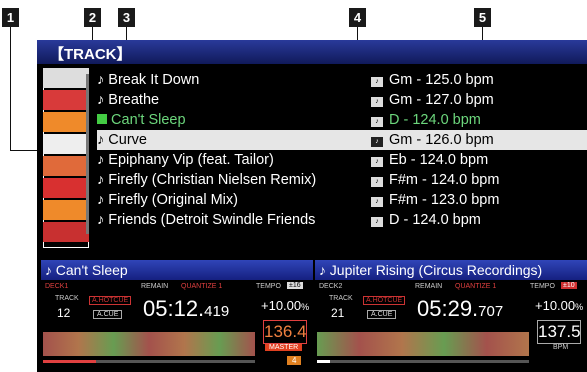 The width and height of the screenshot is (587, 372). Describe the element at coordinates (149, 361) in the screenshot. I see `deck-1-progress-bar` at that location.